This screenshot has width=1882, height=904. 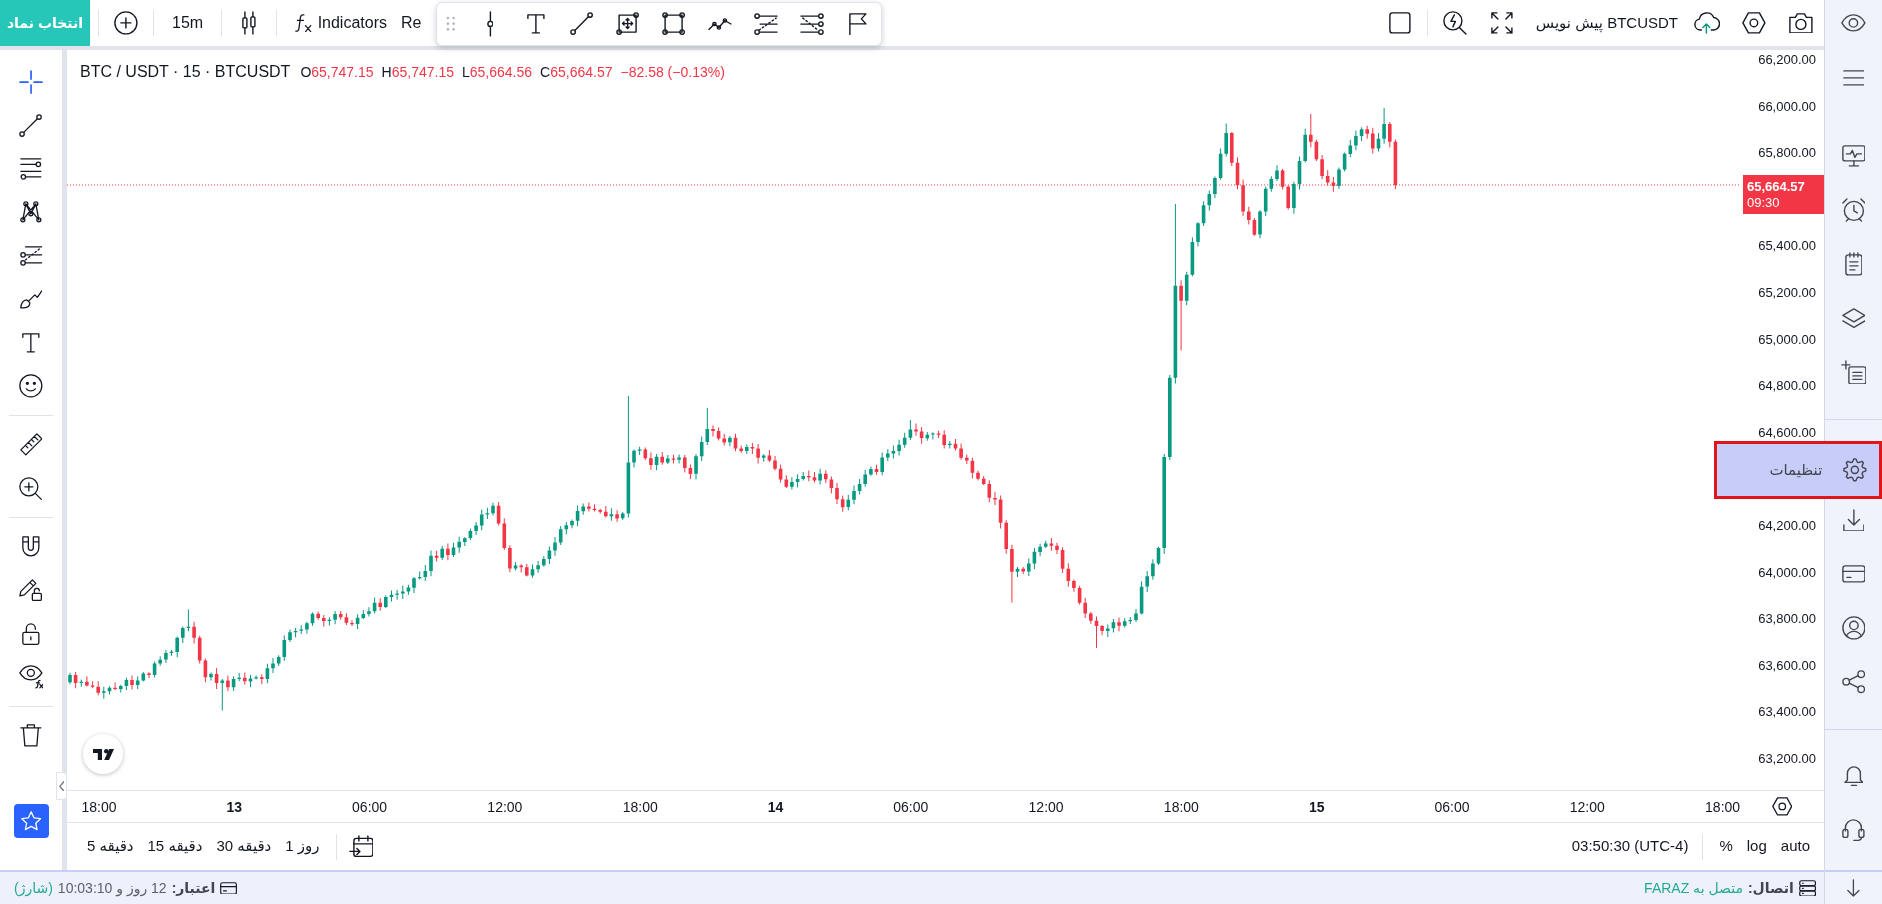 What do you see at coordinates (110, 846) in the screenshot?
I see `timeframe-button: 5 دقیقه` at bounding box center [110, 846].